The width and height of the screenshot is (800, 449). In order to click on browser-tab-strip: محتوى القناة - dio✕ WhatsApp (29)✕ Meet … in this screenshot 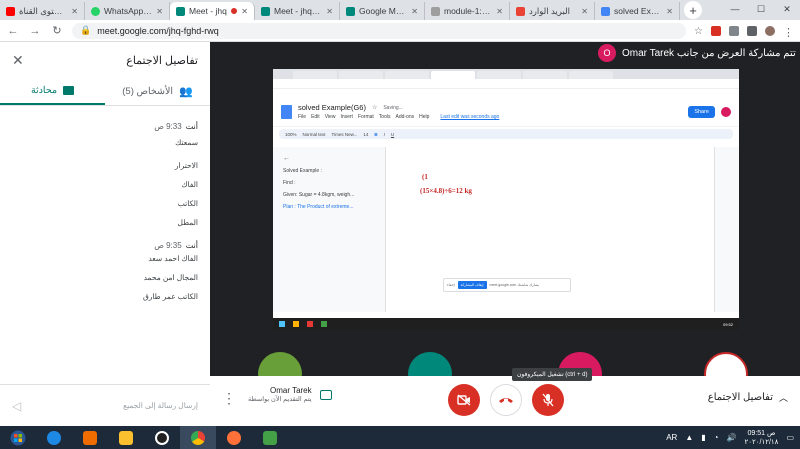, I will do `click(400, 10)`.